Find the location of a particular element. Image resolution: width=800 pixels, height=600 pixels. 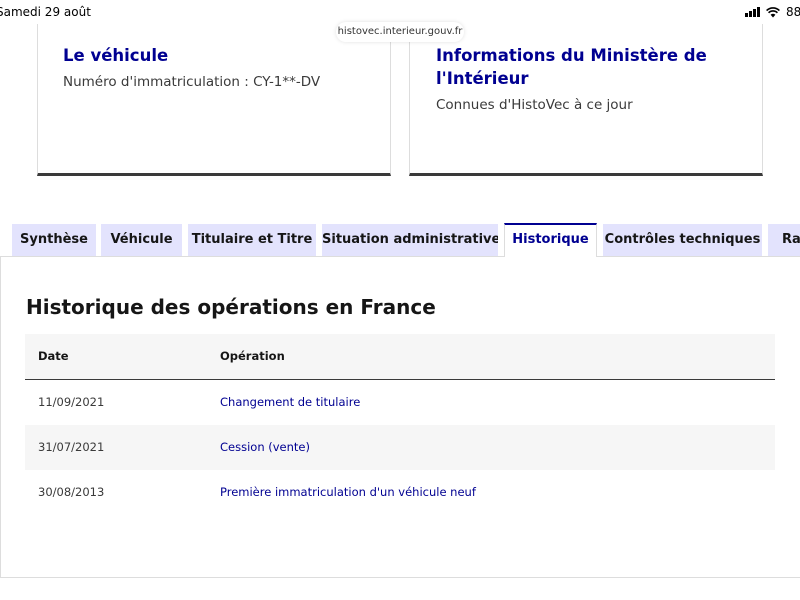

row-date: 31/07/2021 is located at coordinates (71, 447).